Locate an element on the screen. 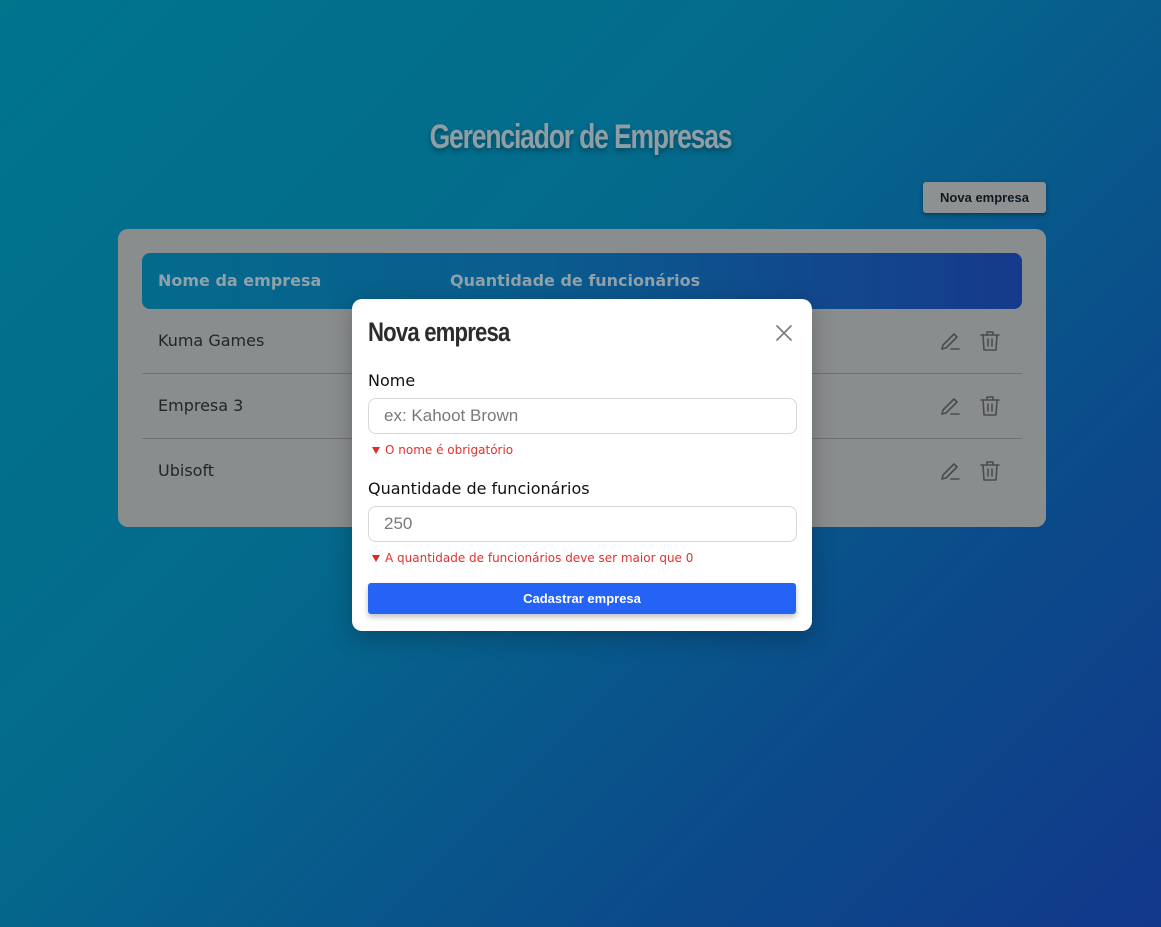 This screenshot has width=1161, height=927. column-header-employees: Quantidade de funcionários is located at coordinates (575, 280).